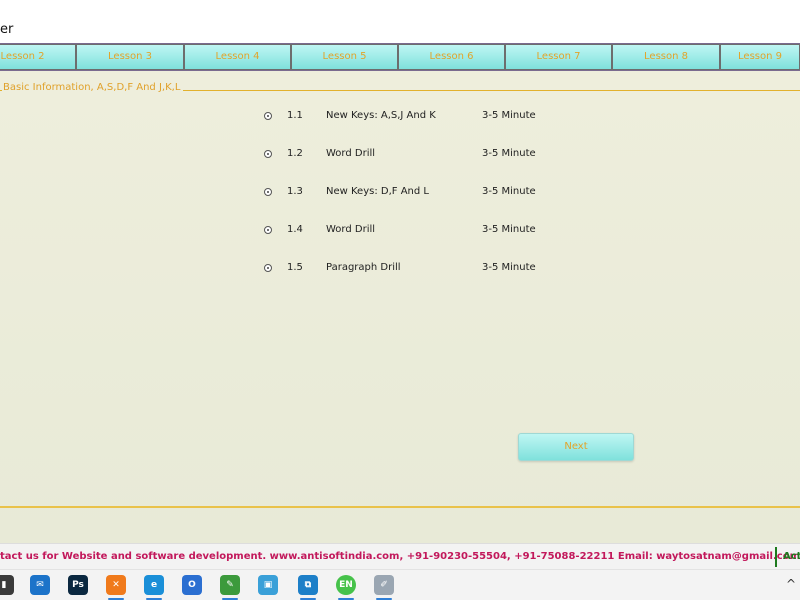  I want to click on lesson-row-1-1: 1.1 New Keys: A,S,J And K 3-5 Minute, so click(280, 117).